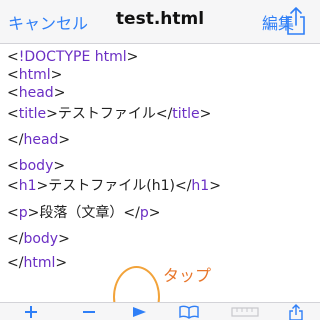 This screenshot has height=320, width=320. Describe the element at coordinates (89, 311) in the screenshot. I see `minus-icon` at that location.